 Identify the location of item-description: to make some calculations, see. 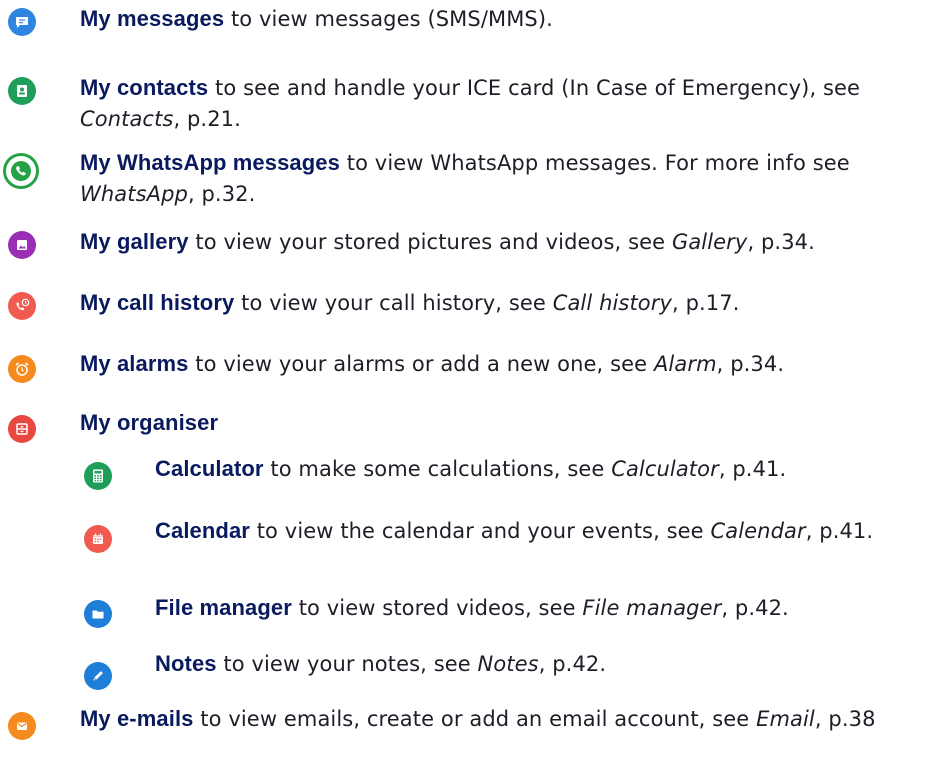
(437, 469).